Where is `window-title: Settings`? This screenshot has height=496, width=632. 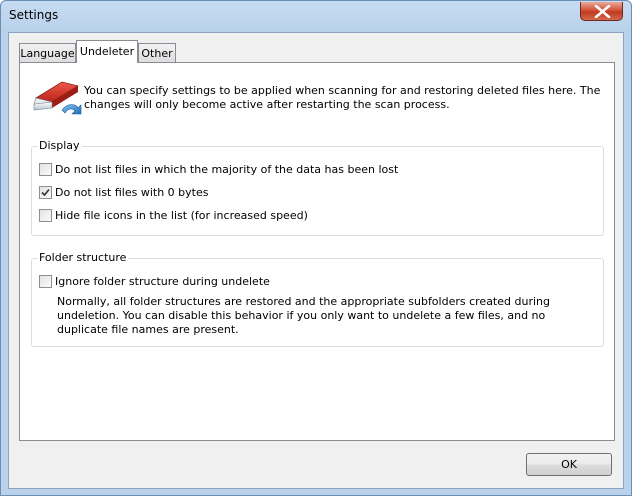
window-title: Settings is located at coordinates (34, 15).